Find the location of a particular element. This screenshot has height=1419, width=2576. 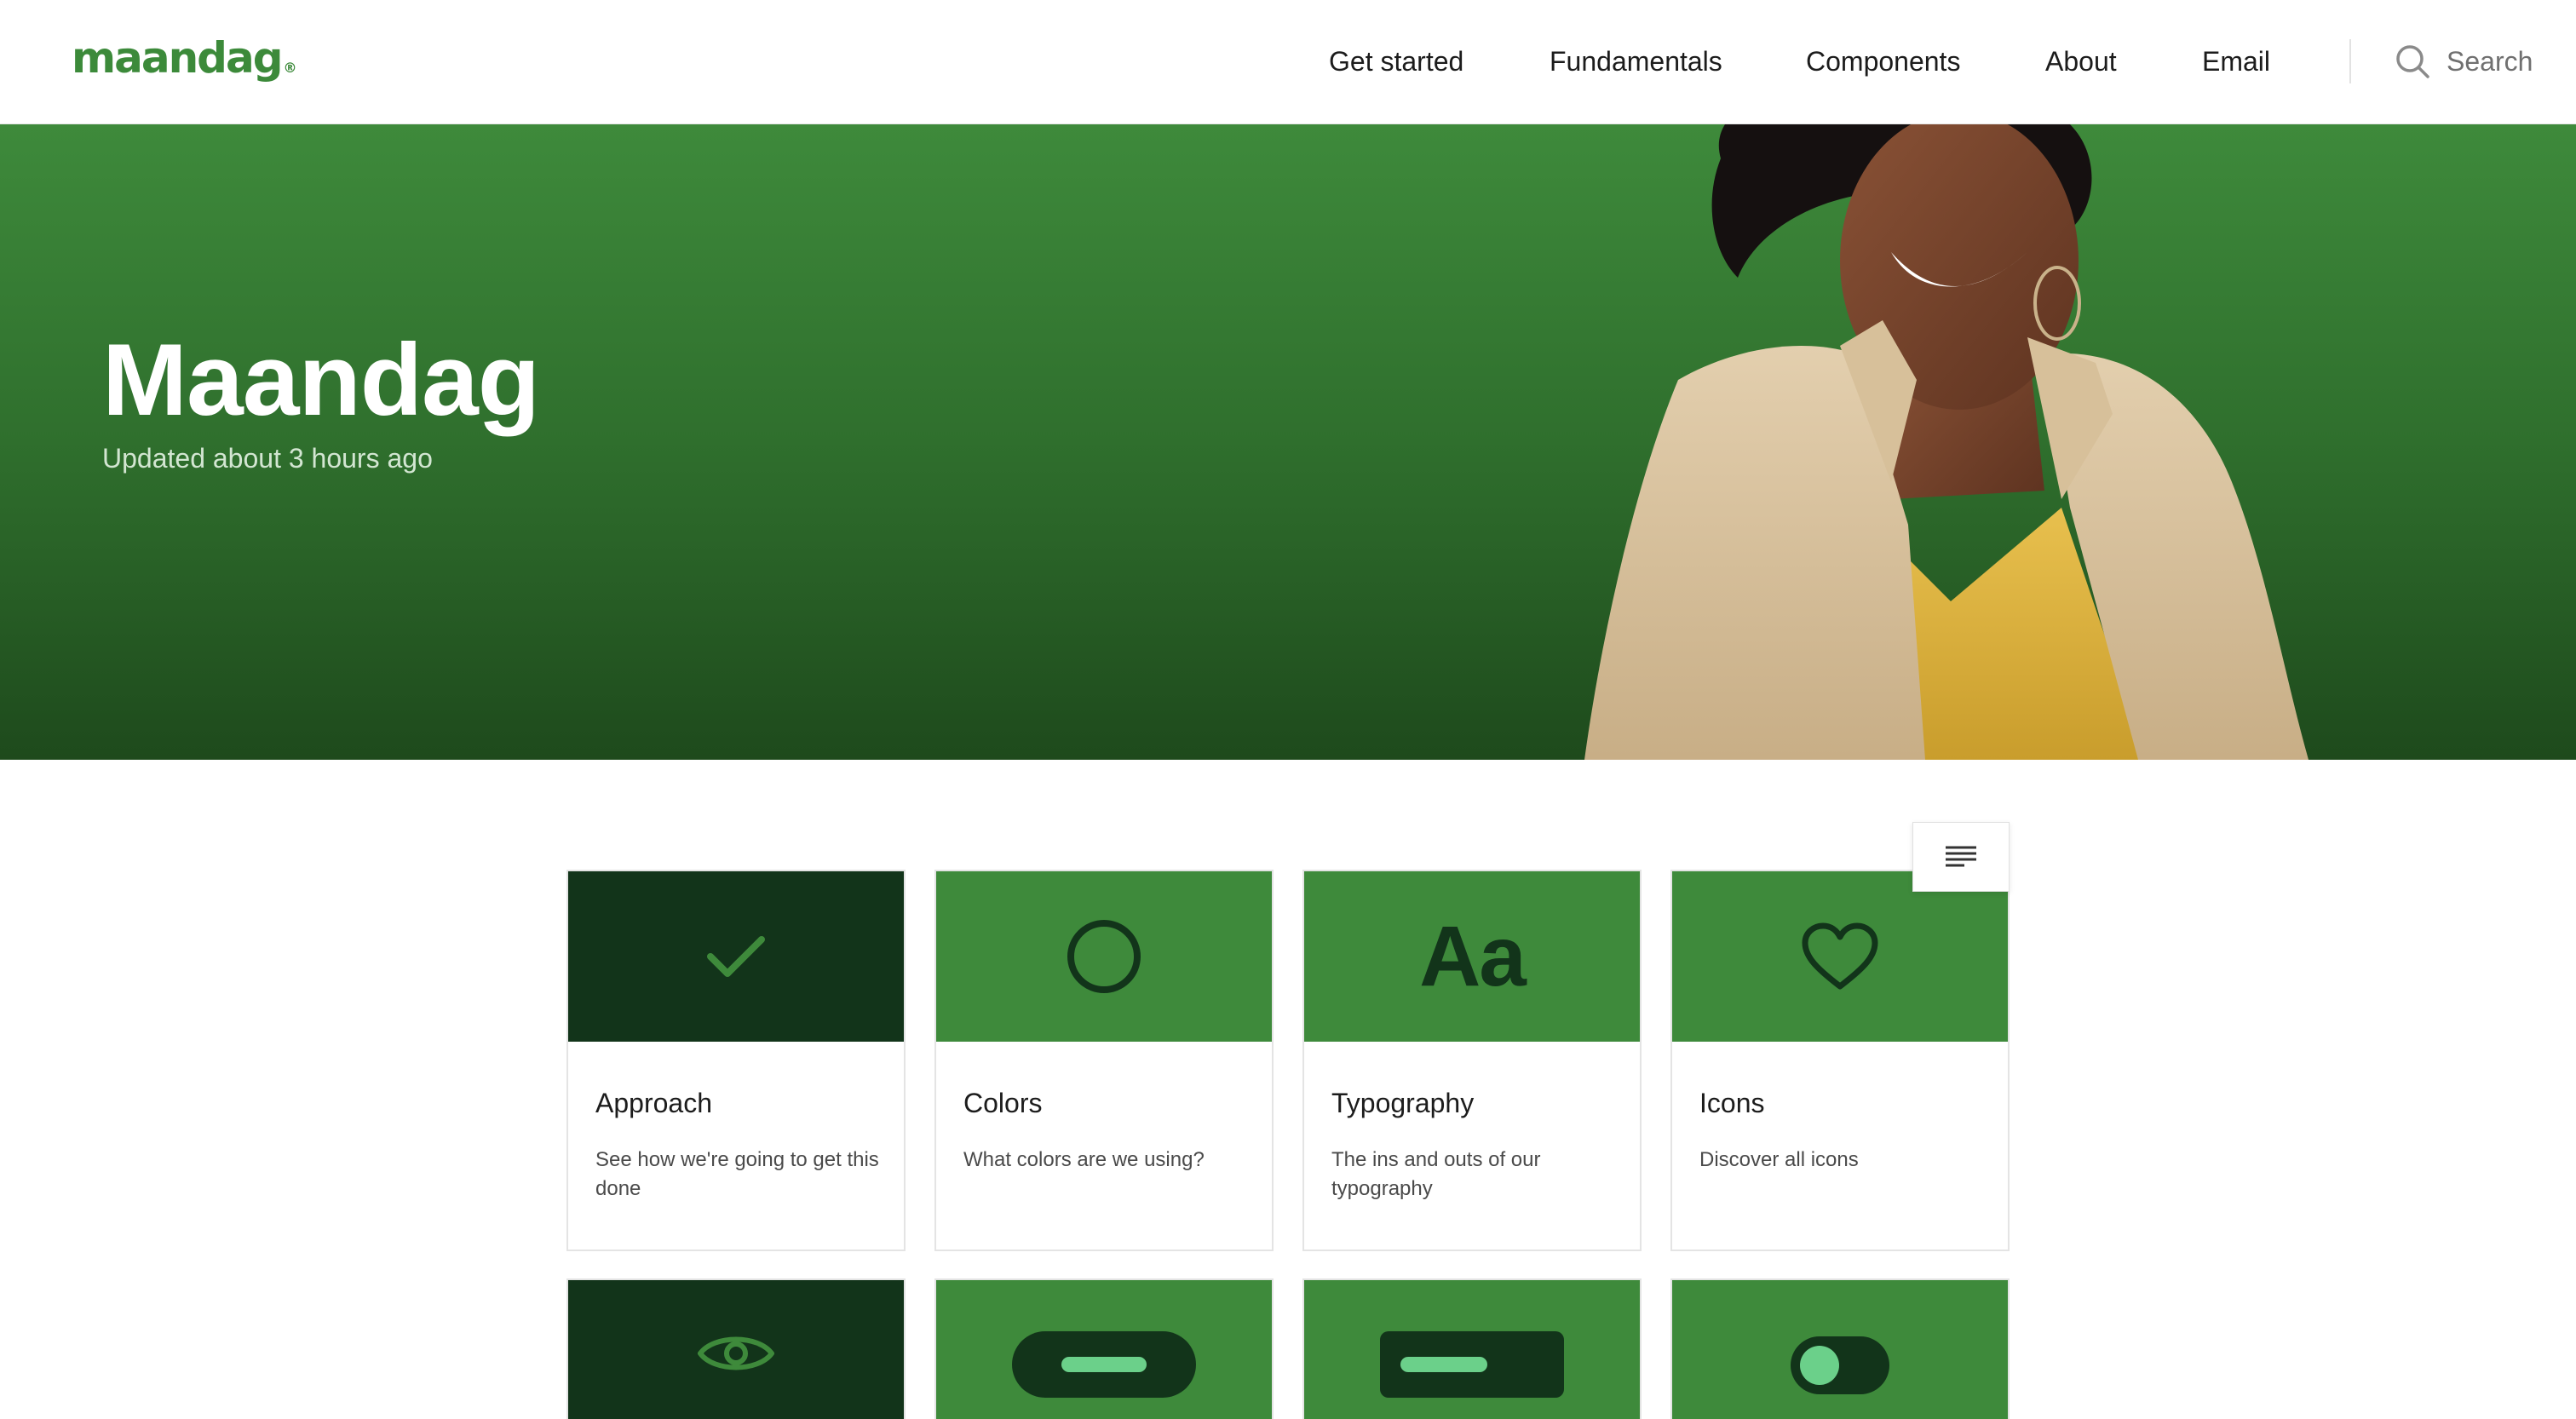

typography-icon: Aa is located at coordinates (1473, 957).